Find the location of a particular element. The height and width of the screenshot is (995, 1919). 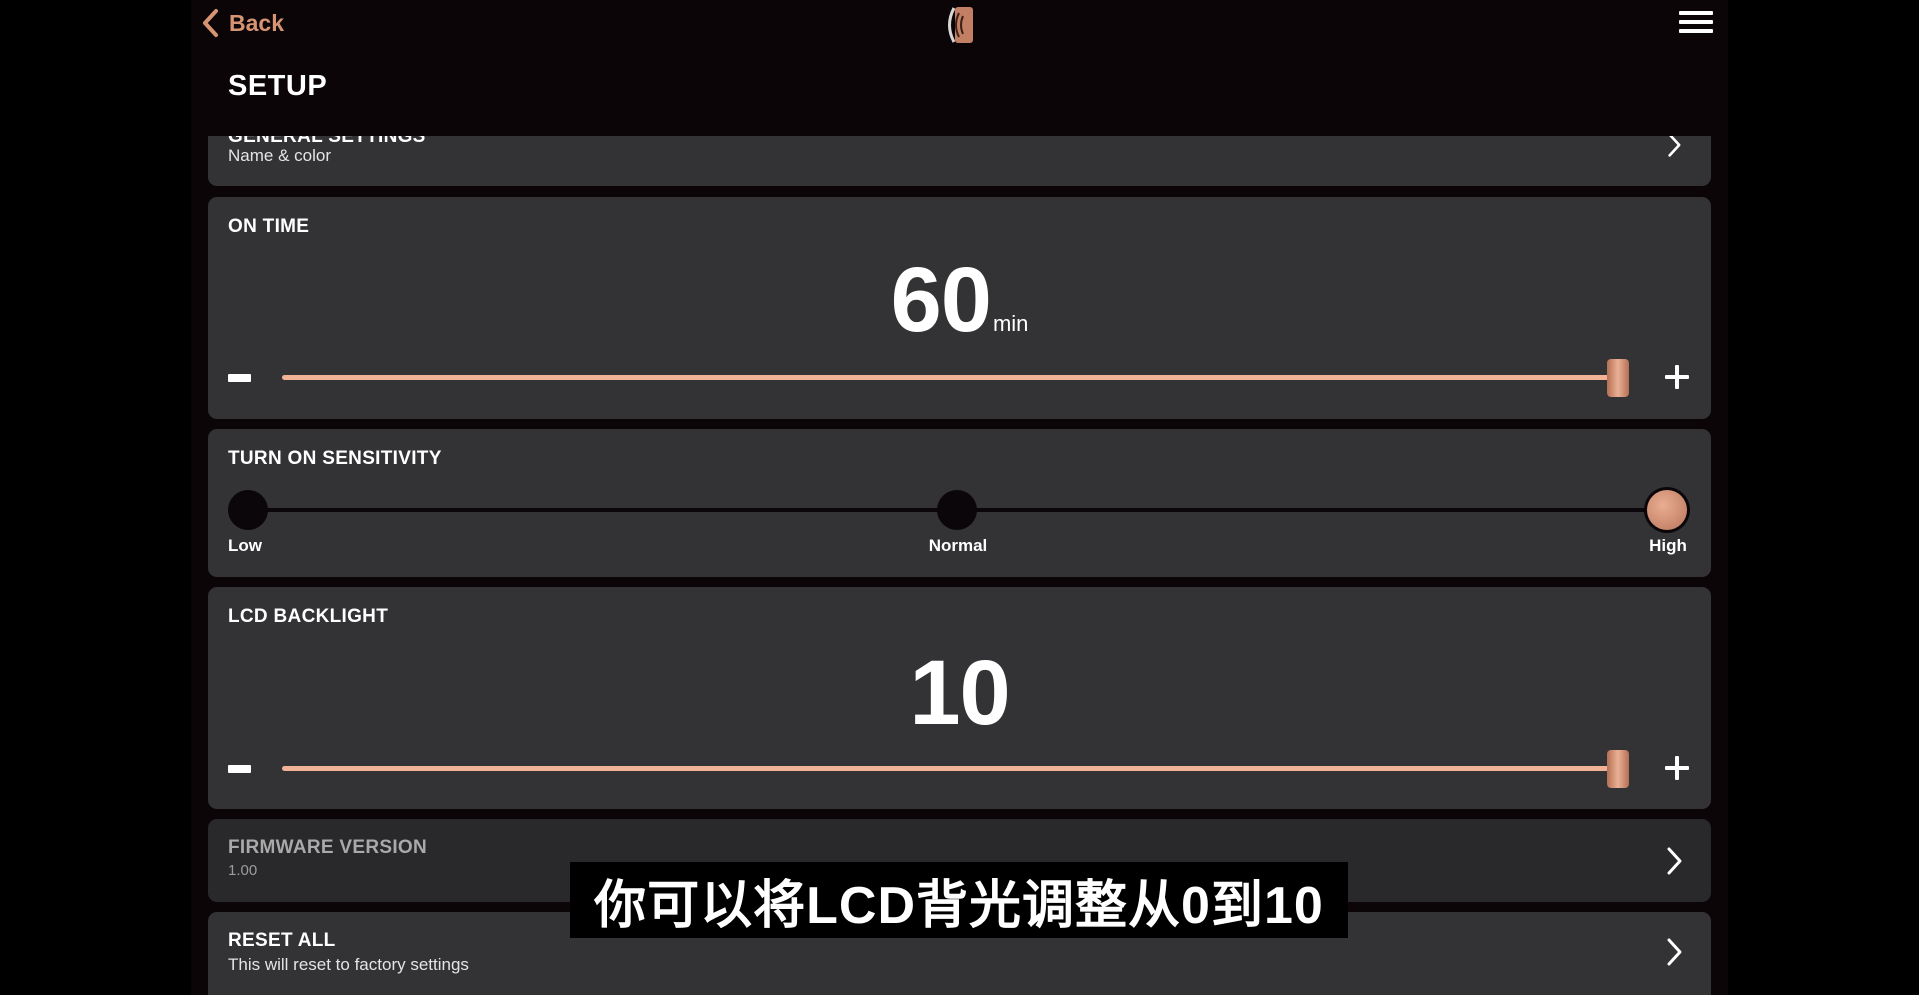

on-time-unit: min is located at coordinates (1010, 323).